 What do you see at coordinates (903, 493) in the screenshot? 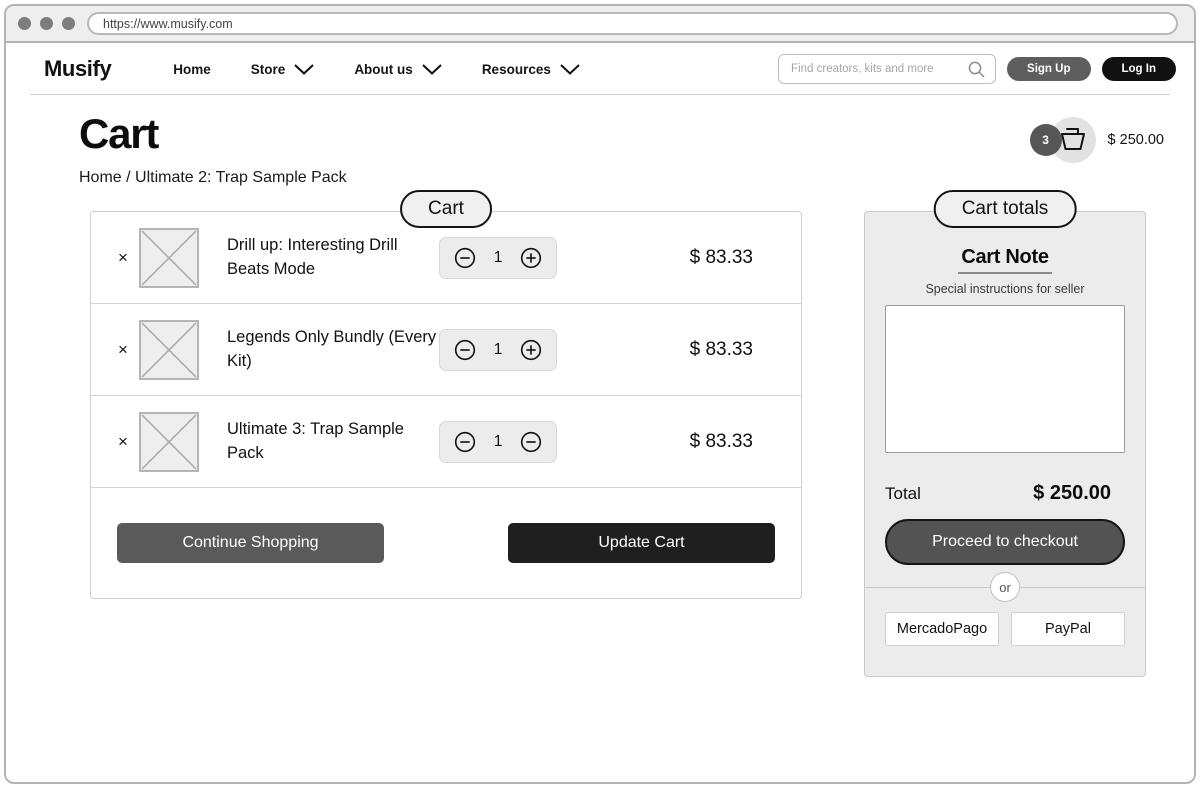
I see `total-label: Total` at bounding box center [903, 493].